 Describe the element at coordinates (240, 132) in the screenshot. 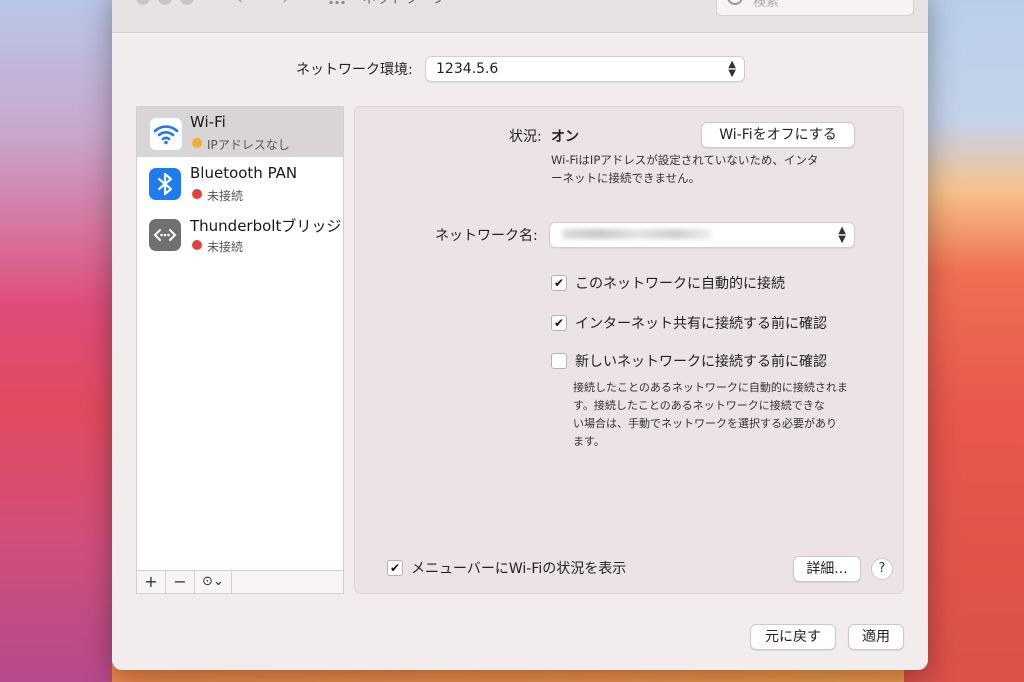

I see `service-item-wifi: Wi-Fi IPアドレスなし` at that location.